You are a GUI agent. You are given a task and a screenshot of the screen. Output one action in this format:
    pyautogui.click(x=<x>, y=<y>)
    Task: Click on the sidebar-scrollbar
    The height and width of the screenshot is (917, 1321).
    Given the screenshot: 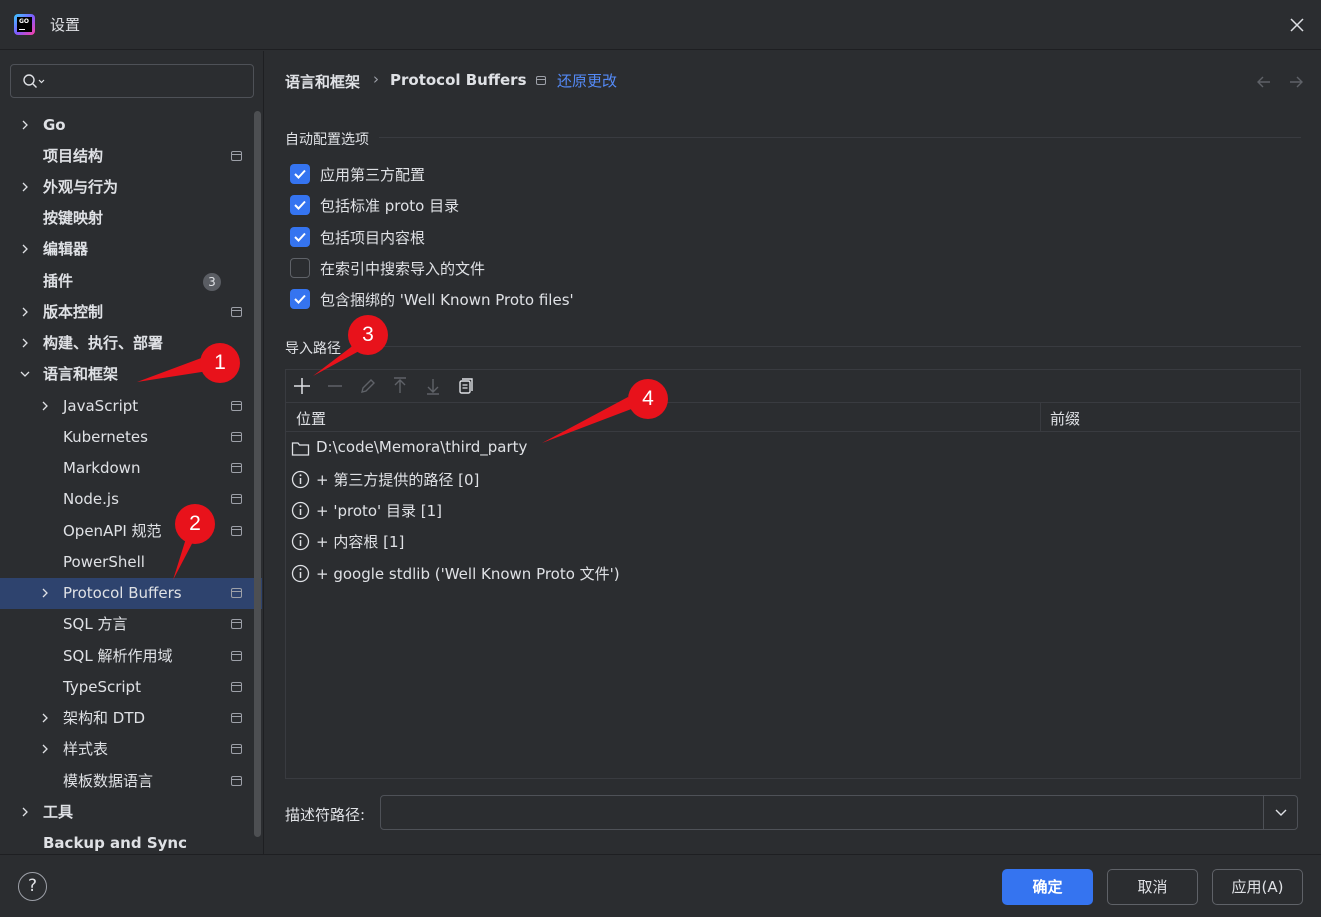 What is the action you would take?
    pyautogui.click(x=257, y=474)
    